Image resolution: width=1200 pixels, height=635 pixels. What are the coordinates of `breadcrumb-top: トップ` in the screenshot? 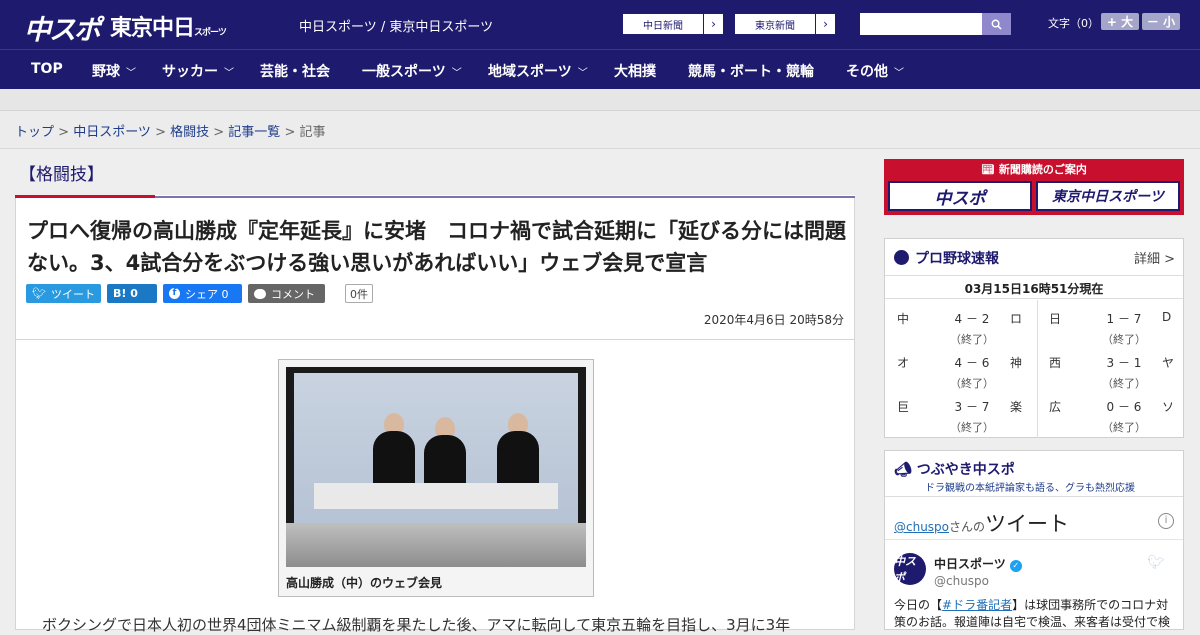 It's located at (34, 132).